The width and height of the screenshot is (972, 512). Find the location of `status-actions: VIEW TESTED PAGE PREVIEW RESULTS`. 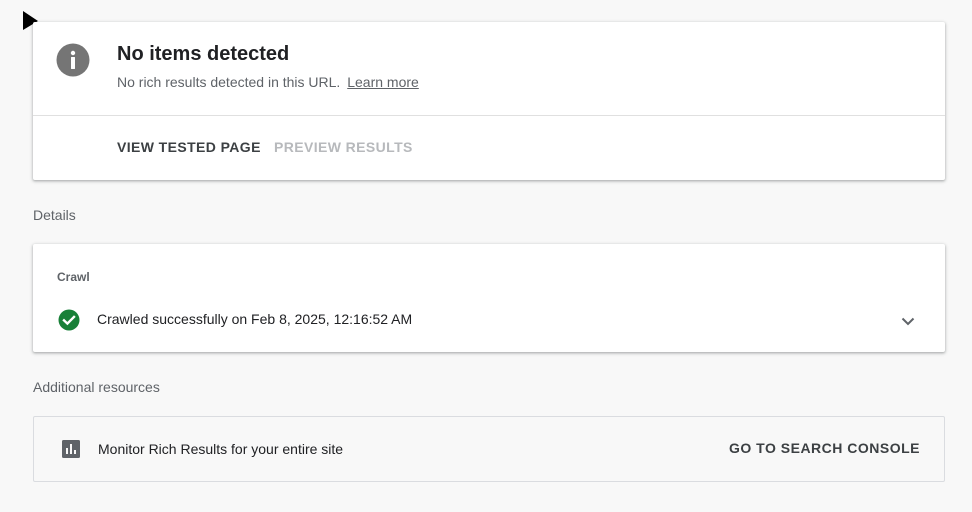

status-actions: VIEW TESTED PAGE PREVIEW RESULTS is located at coordinates (489, 148).